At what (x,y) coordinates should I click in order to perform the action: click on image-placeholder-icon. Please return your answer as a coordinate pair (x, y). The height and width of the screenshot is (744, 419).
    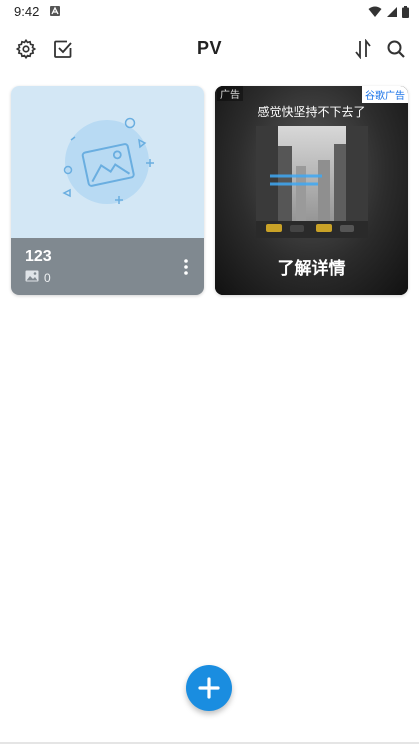
    Looking at the image, I should click on (108, 160).